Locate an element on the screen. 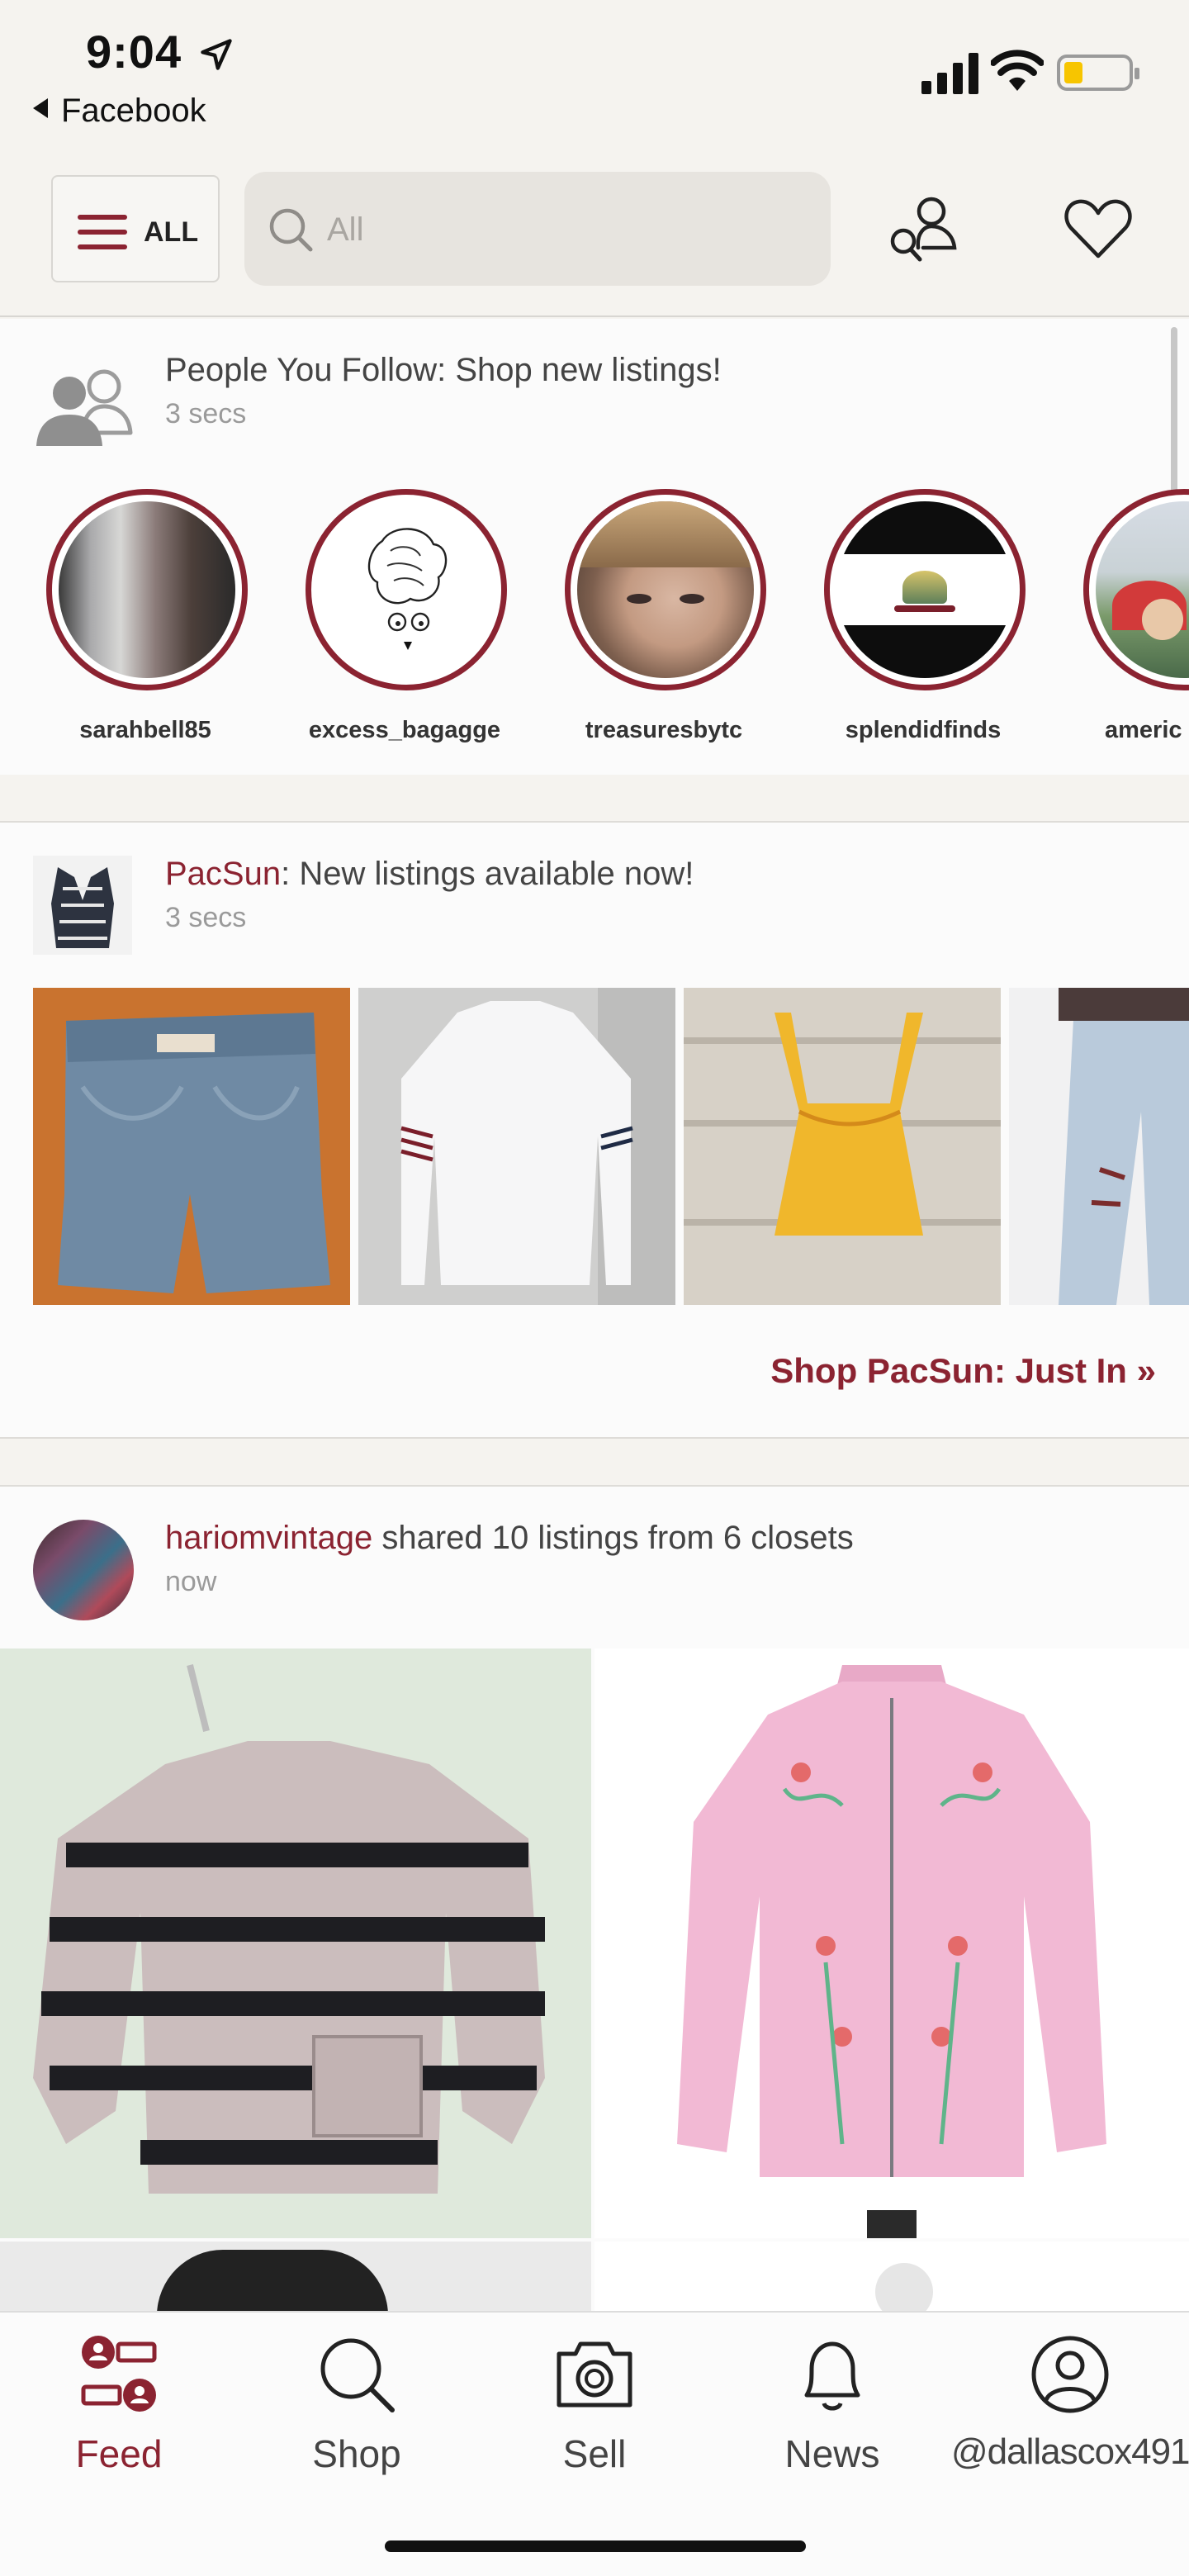 This screenshot has width=1189, height=2576. likes-heart-icon is located at coordinates (1098, 229).